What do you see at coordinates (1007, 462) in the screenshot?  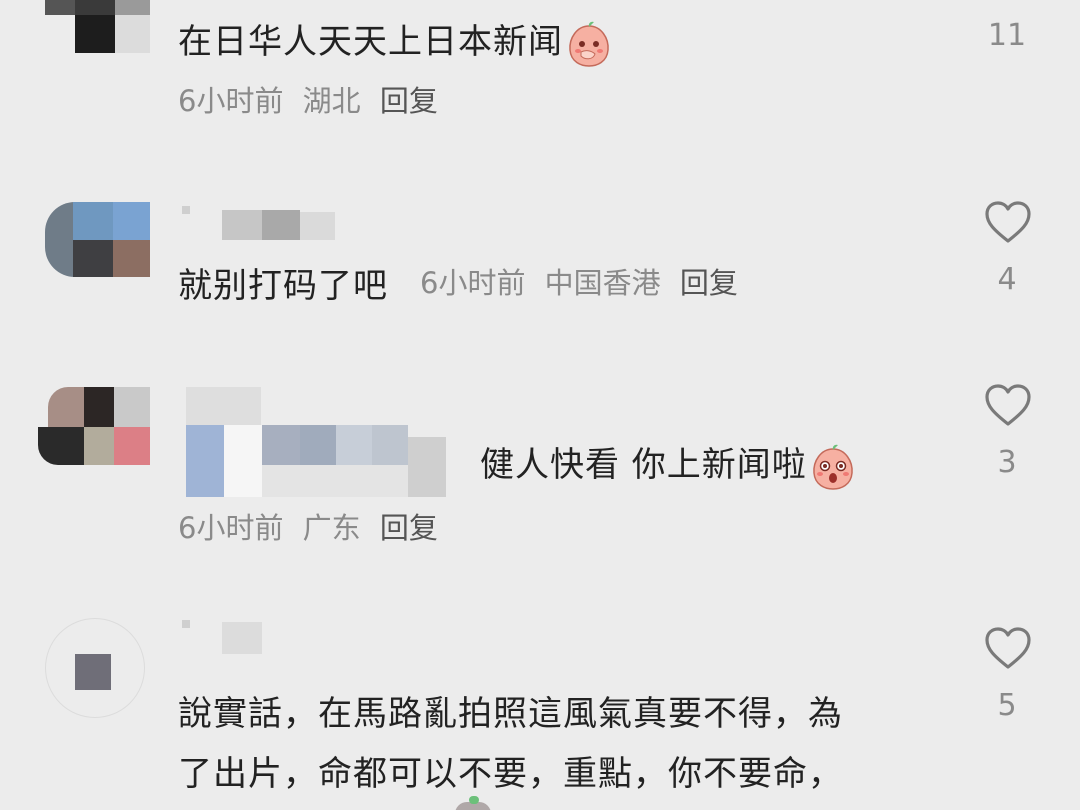 I see `like-count: 3` at bounding box center [1007, 462].